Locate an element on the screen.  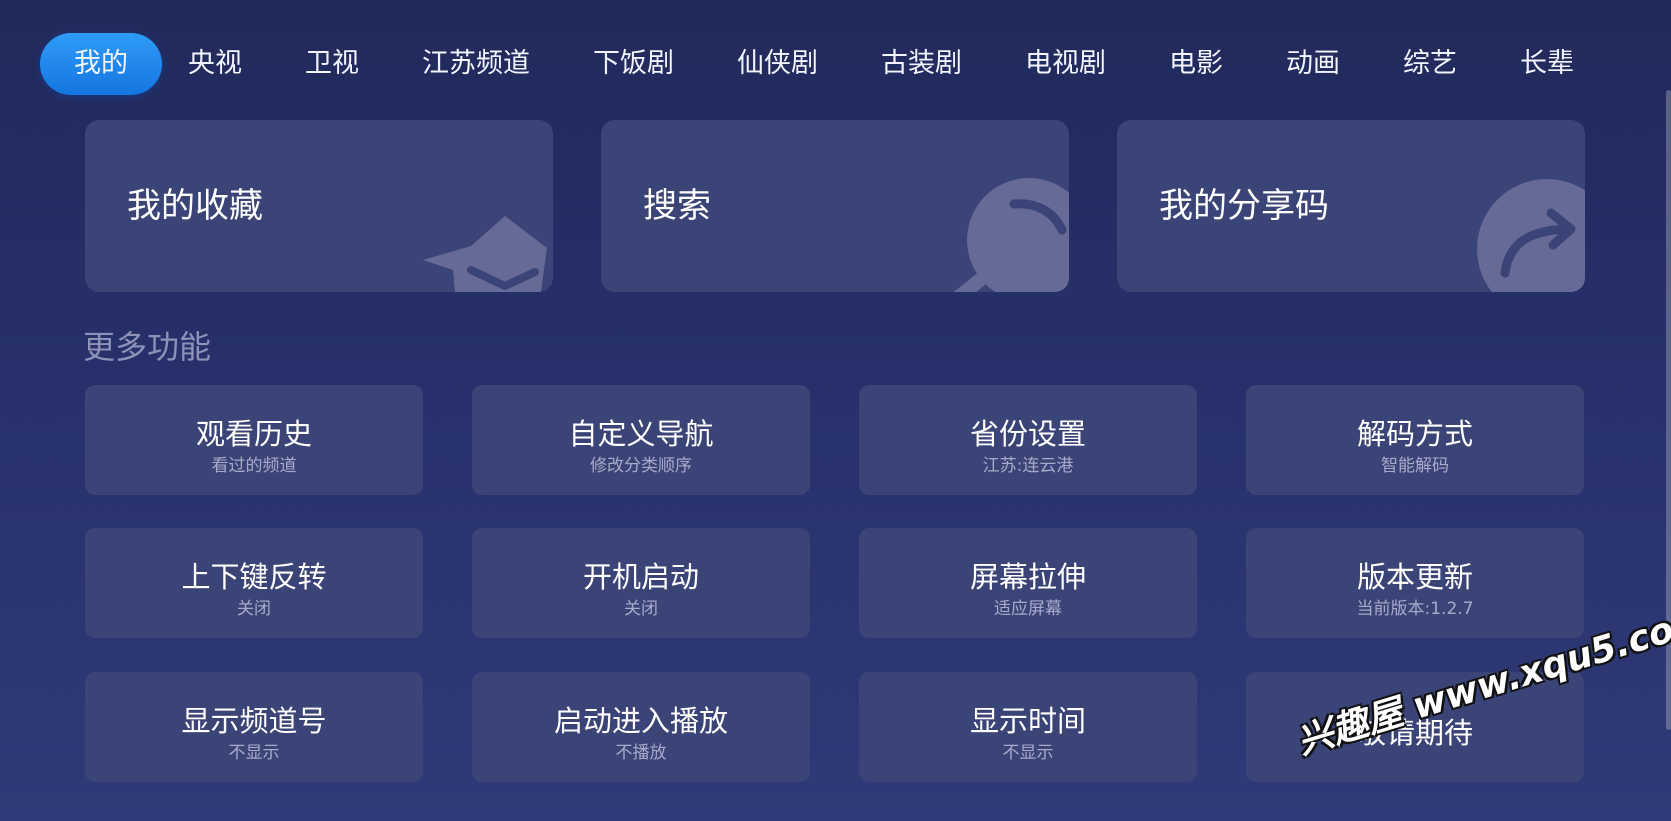
province-settings-card: 省份设置 江苏:连云港 is located at coordinates (1028, 440).